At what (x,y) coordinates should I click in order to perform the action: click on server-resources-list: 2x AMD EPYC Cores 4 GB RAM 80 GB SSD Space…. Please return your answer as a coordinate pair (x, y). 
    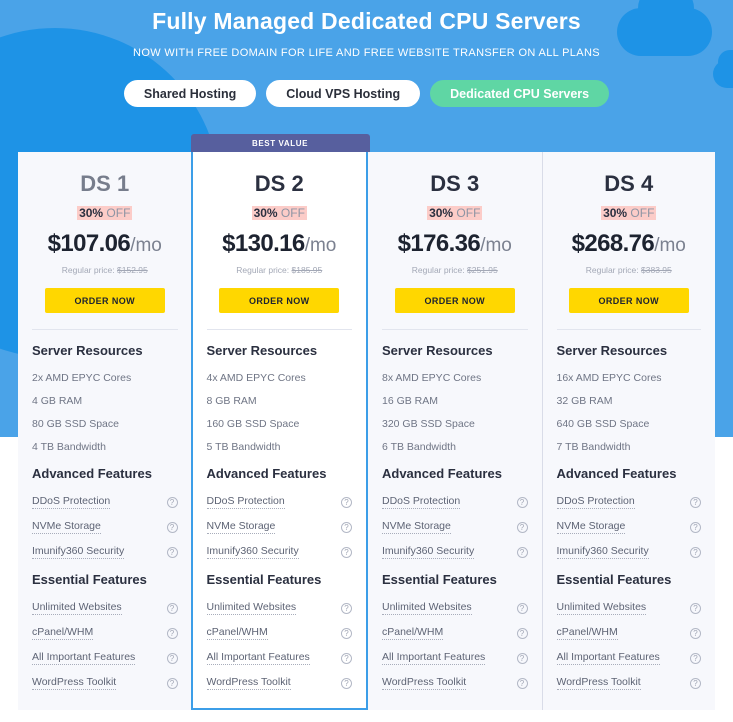
    Looking at the image, I should click on (105, 405).